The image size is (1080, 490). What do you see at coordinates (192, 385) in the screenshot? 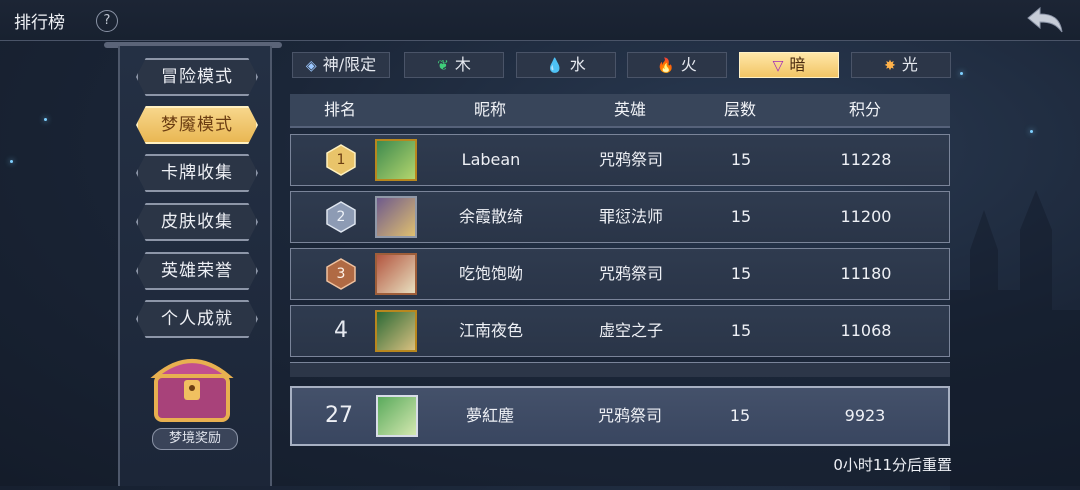
I see `treasure-chest-icon` at bounding box center [192, 385].